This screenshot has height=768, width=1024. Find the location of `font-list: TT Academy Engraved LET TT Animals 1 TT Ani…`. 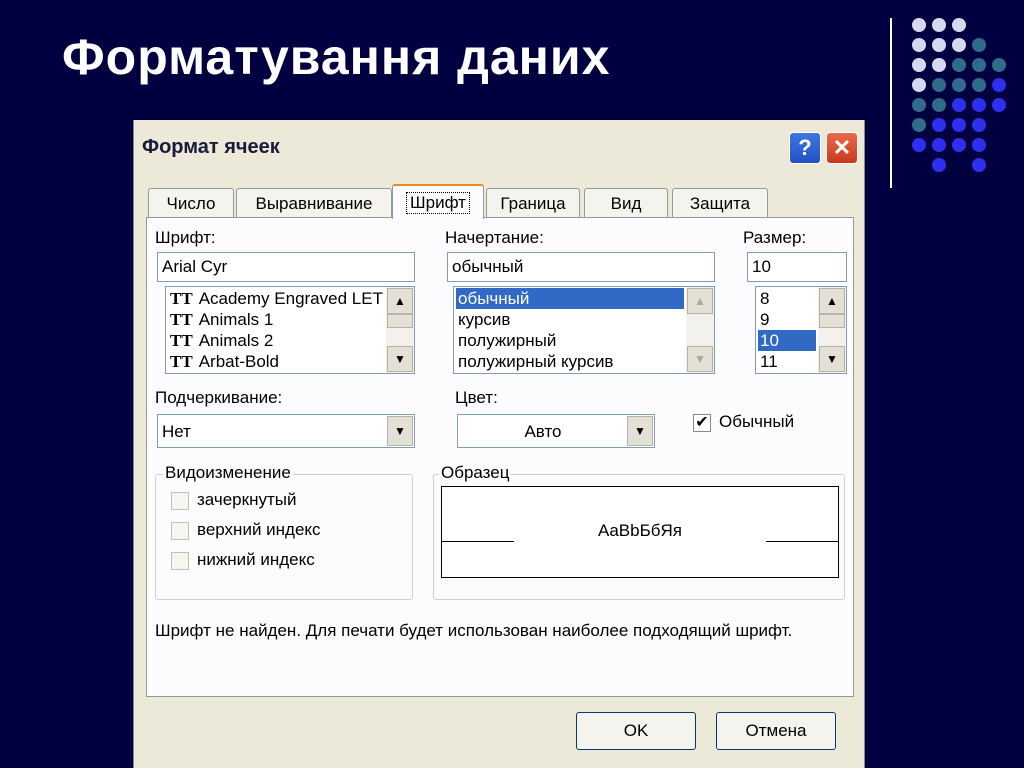

font-list: TT Academy Engraved LET TT Animals 1 TT Ani… is located at coordinates (290, 330).